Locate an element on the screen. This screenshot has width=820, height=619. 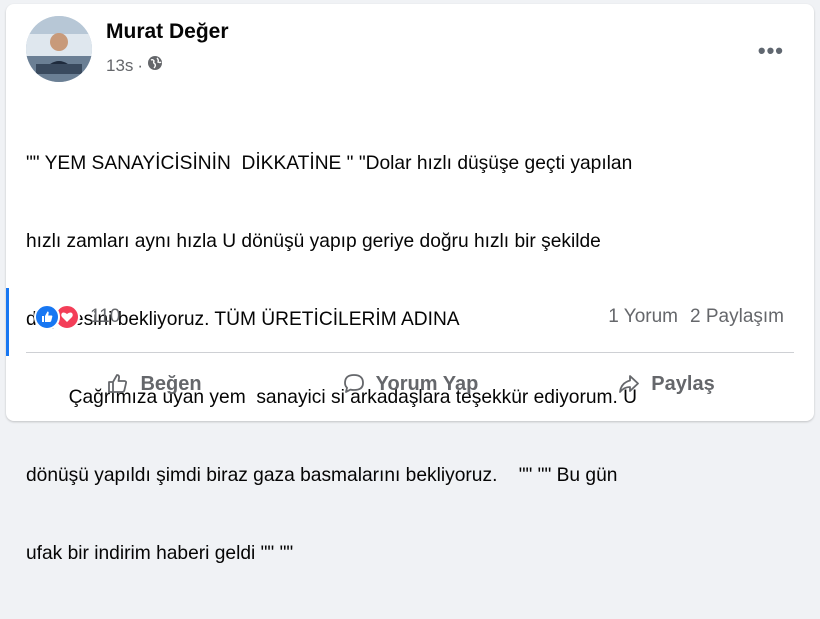
reaction-count: 110 is located at coordinates (105, 316).